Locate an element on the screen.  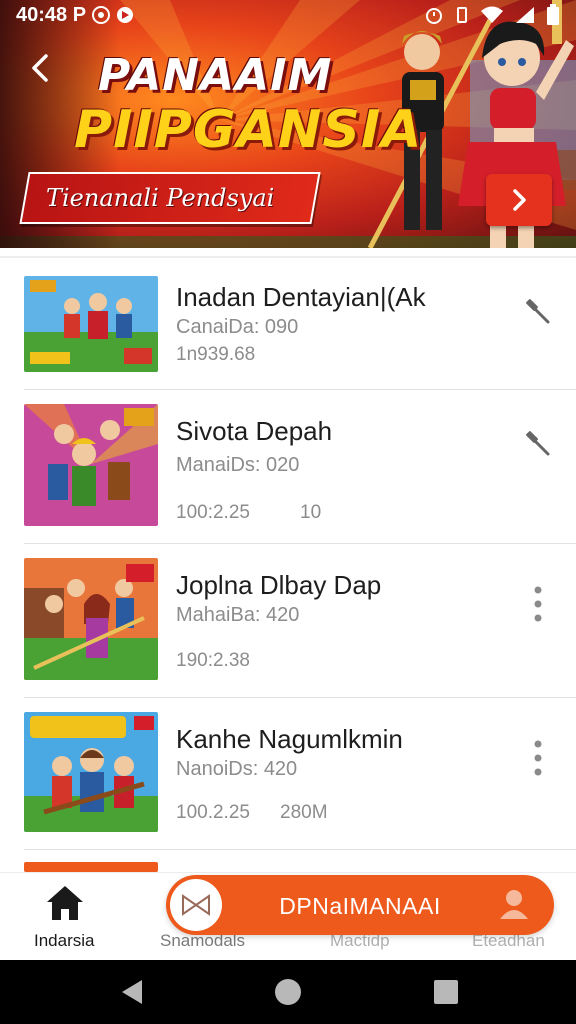
game-title: Joplna Dlbay Dap is located at coordinates (279, 585).